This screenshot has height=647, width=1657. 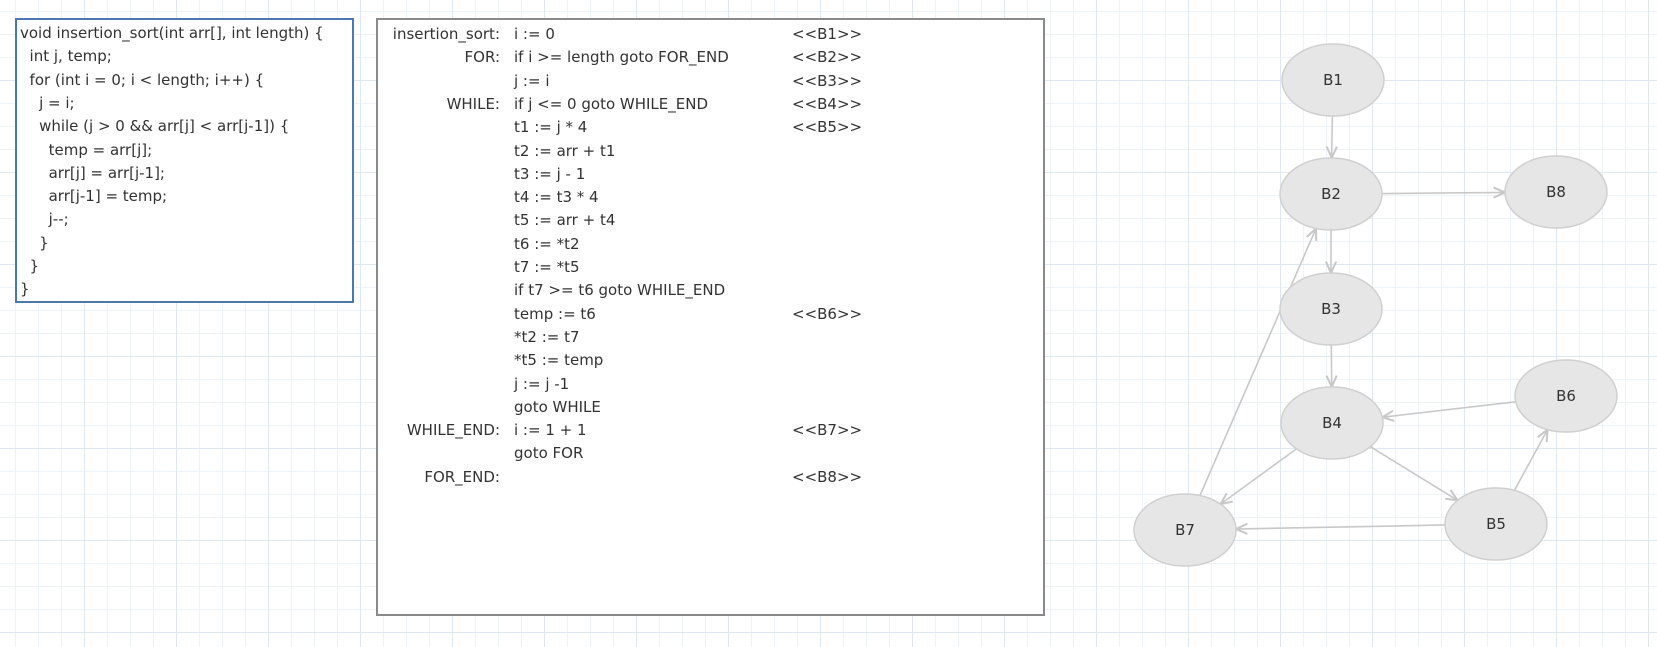 I want to click on node-label: B4, so click(x=1332, y=423).